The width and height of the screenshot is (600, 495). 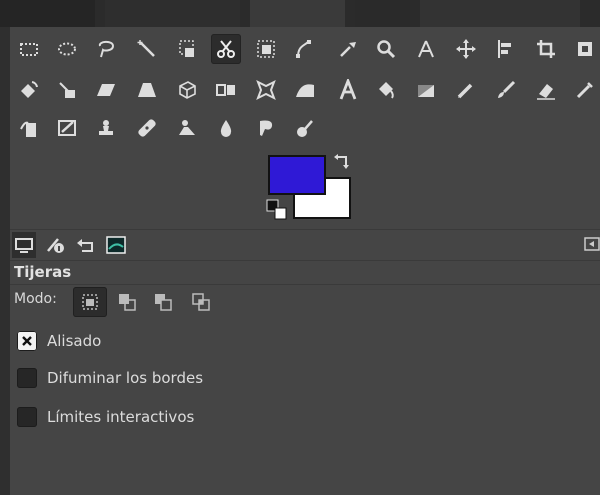 I want to click on ink-icon, so click(x=29, y=128).